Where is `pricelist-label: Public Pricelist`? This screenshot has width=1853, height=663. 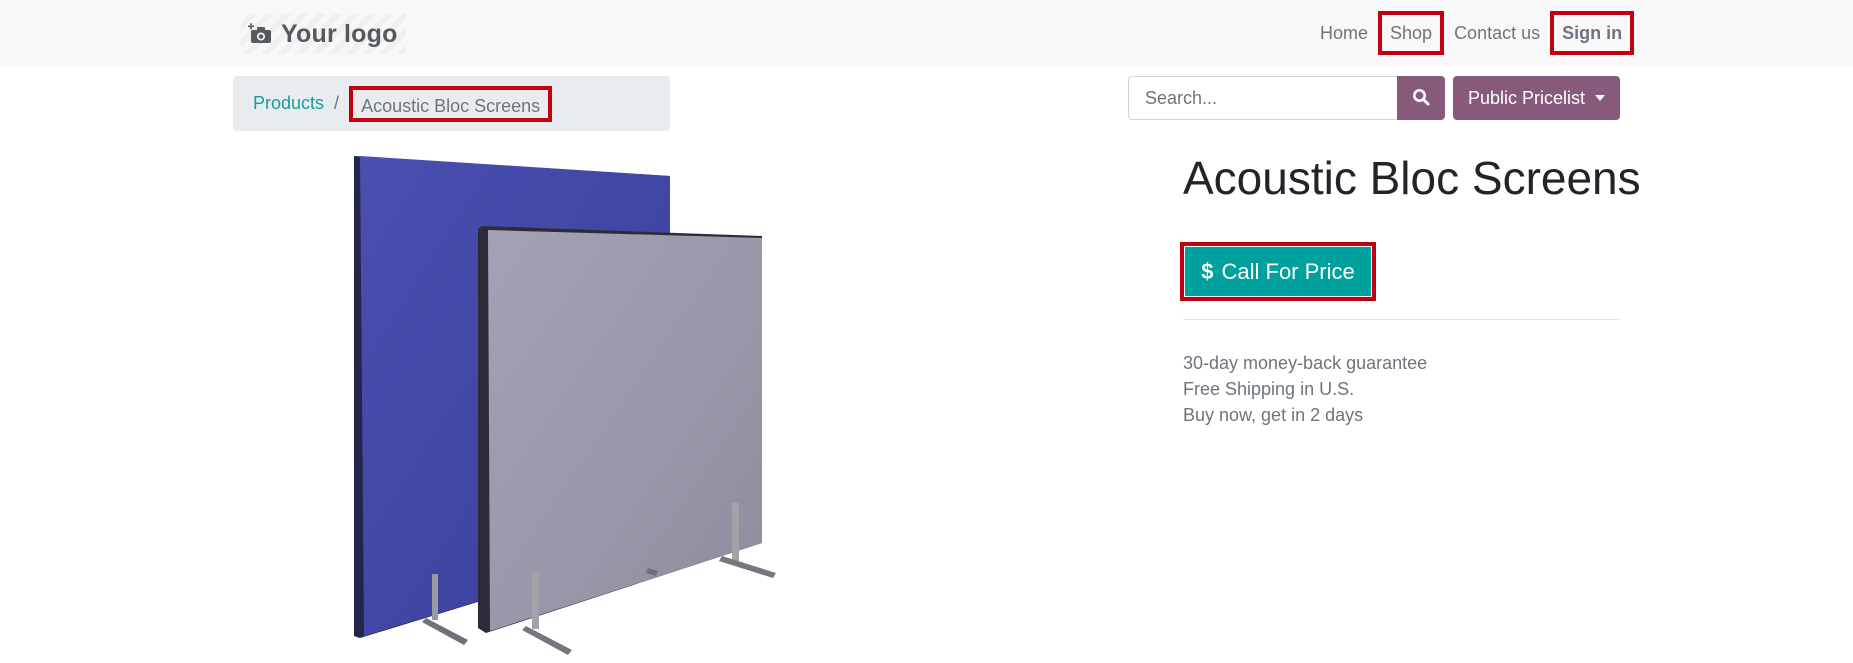
pricelist-label: Public Pricelist is located at coordinates (1526, 97).